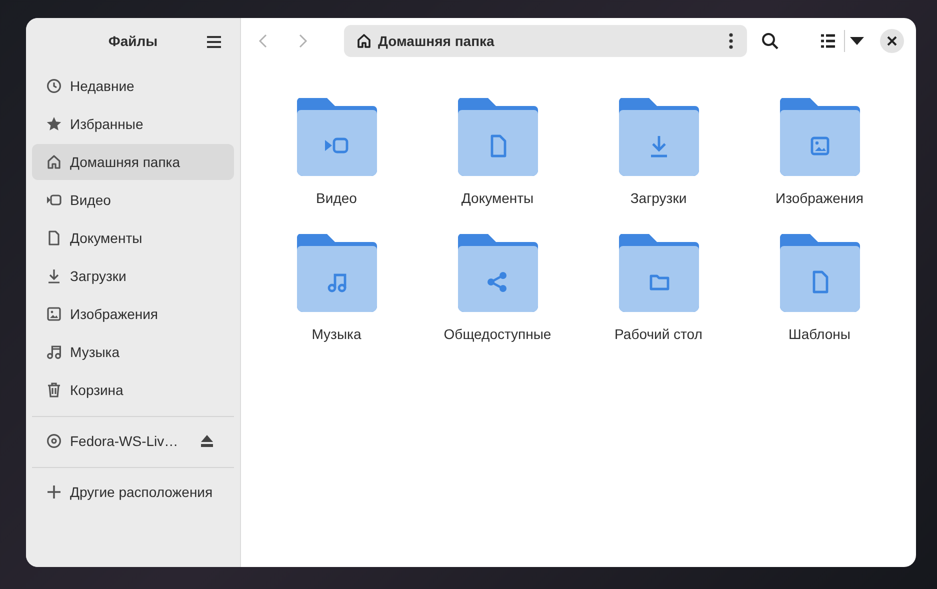  I want to click on video-camera-icon, so click(54, 200).